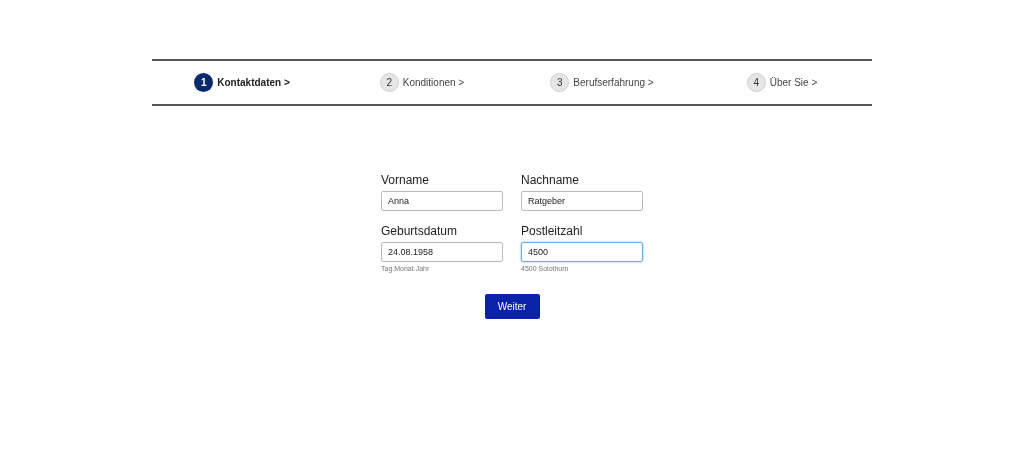 Image resolution: width=1024 pixels, height=453 pixels. Describe the element at coordinates (560, 82) in the screenshot. I see `step-number: 3` at that location.